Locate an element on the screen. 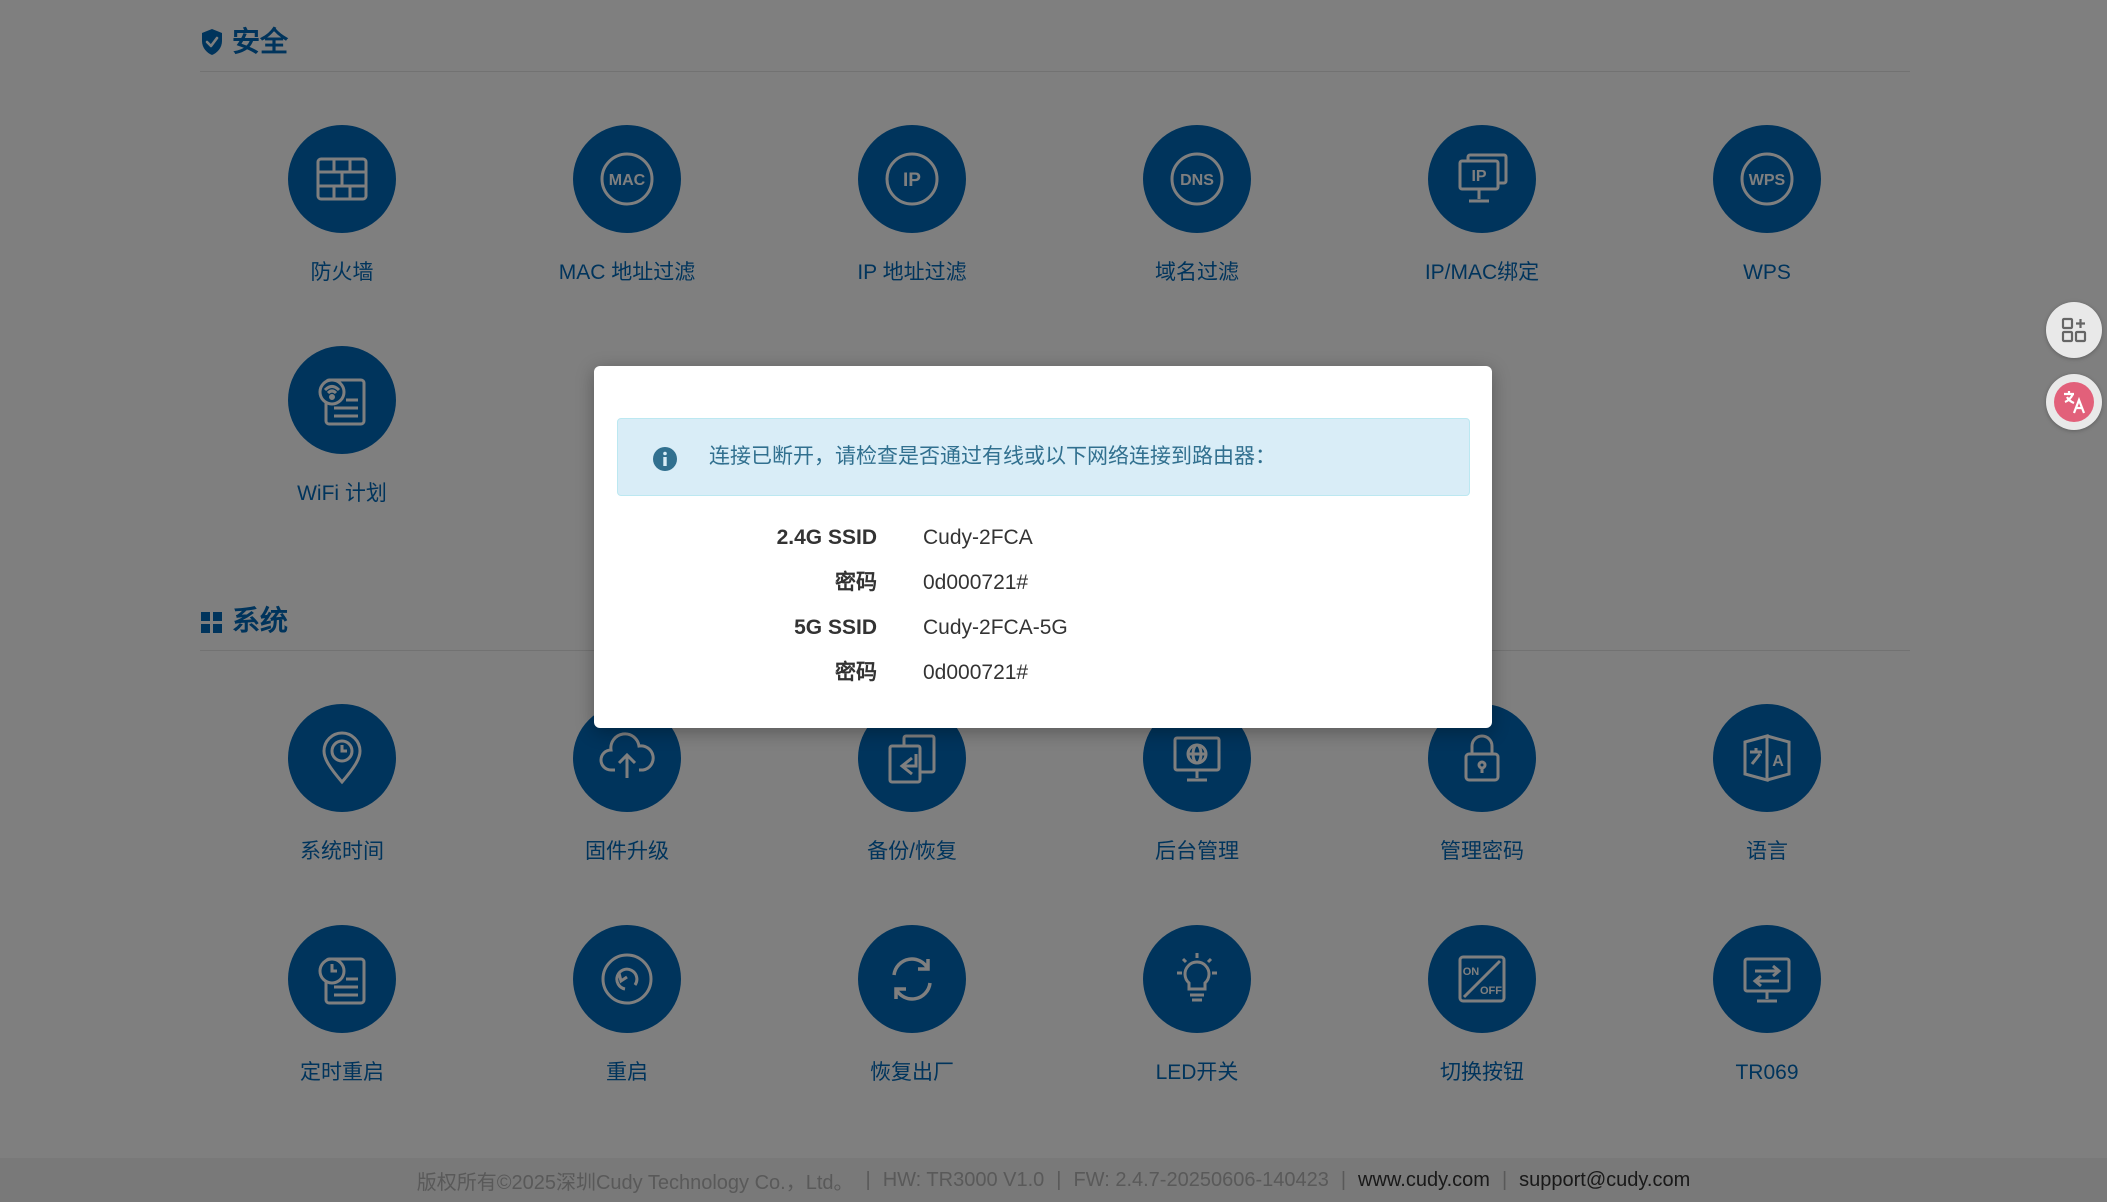 This screenshot has width=2107, height=1202. info-icon is located at coordinates (665, 459).